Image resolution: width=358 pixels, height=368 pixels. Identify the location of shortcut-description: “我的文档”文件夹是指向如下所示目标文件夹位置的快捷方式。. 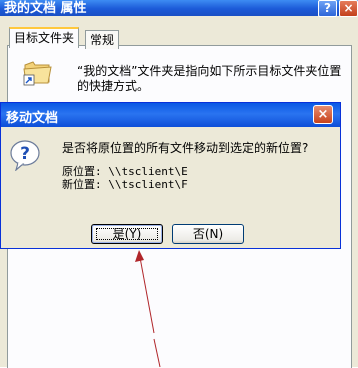
(209, 78).